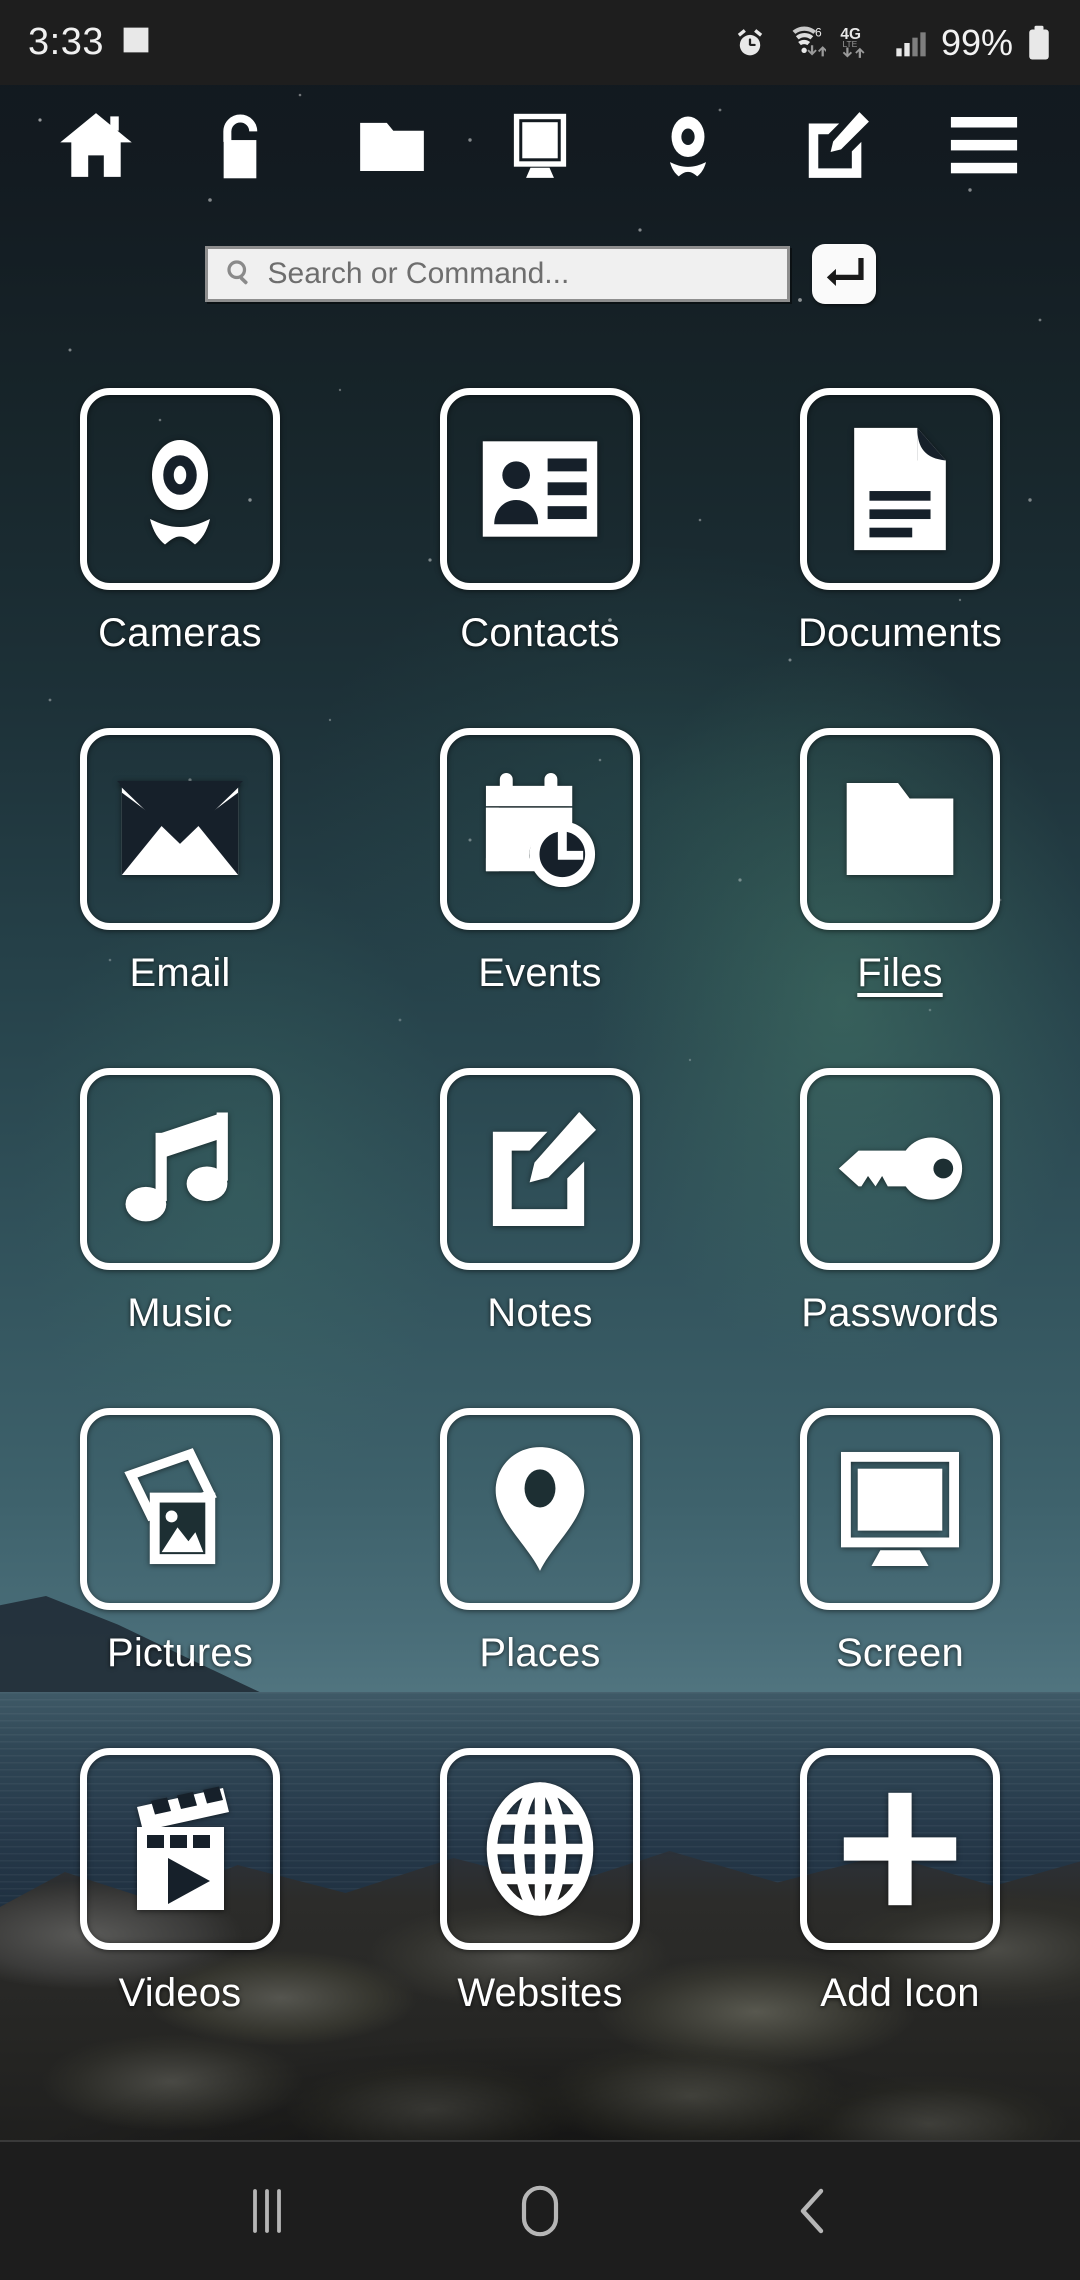  What do you see at coordinates (136, 42) in the screenshot?
I see `gallery-image-icon` at bounding box center [136, 42].